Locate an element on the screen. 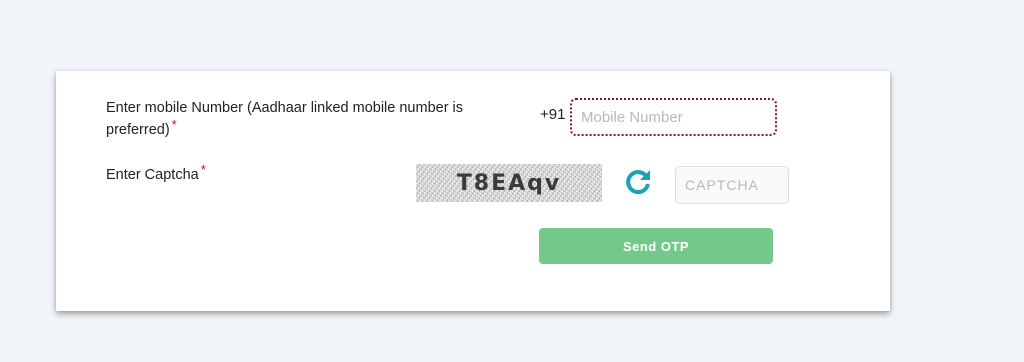  refresh-icon is located at coordinates (638, 181).